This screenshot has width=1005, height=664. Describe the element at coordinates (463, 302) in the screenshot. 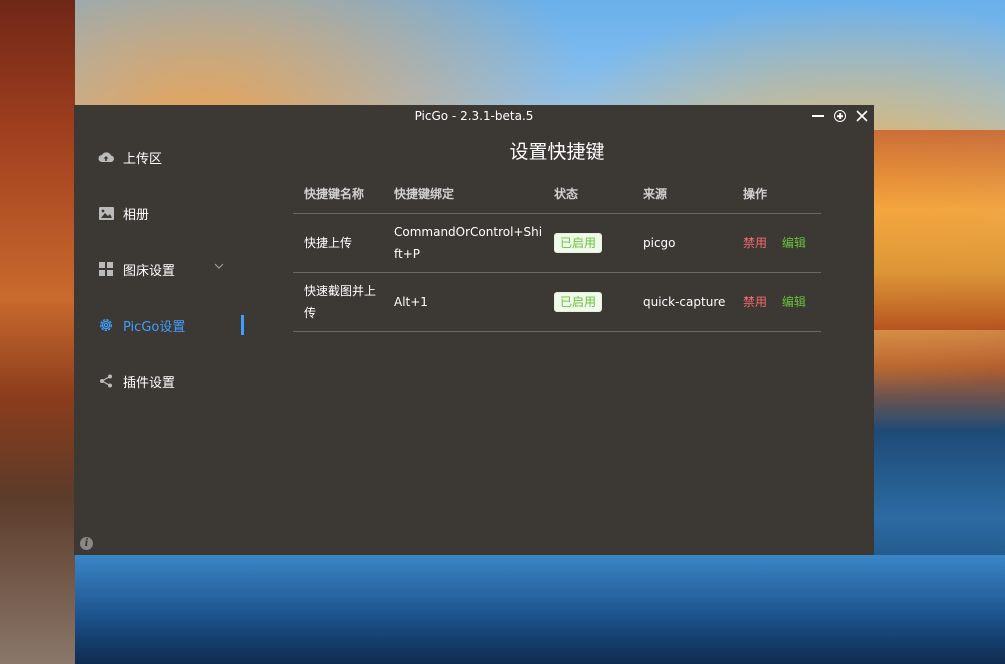

I see `shortcut-binding: Alt+1` at that location.